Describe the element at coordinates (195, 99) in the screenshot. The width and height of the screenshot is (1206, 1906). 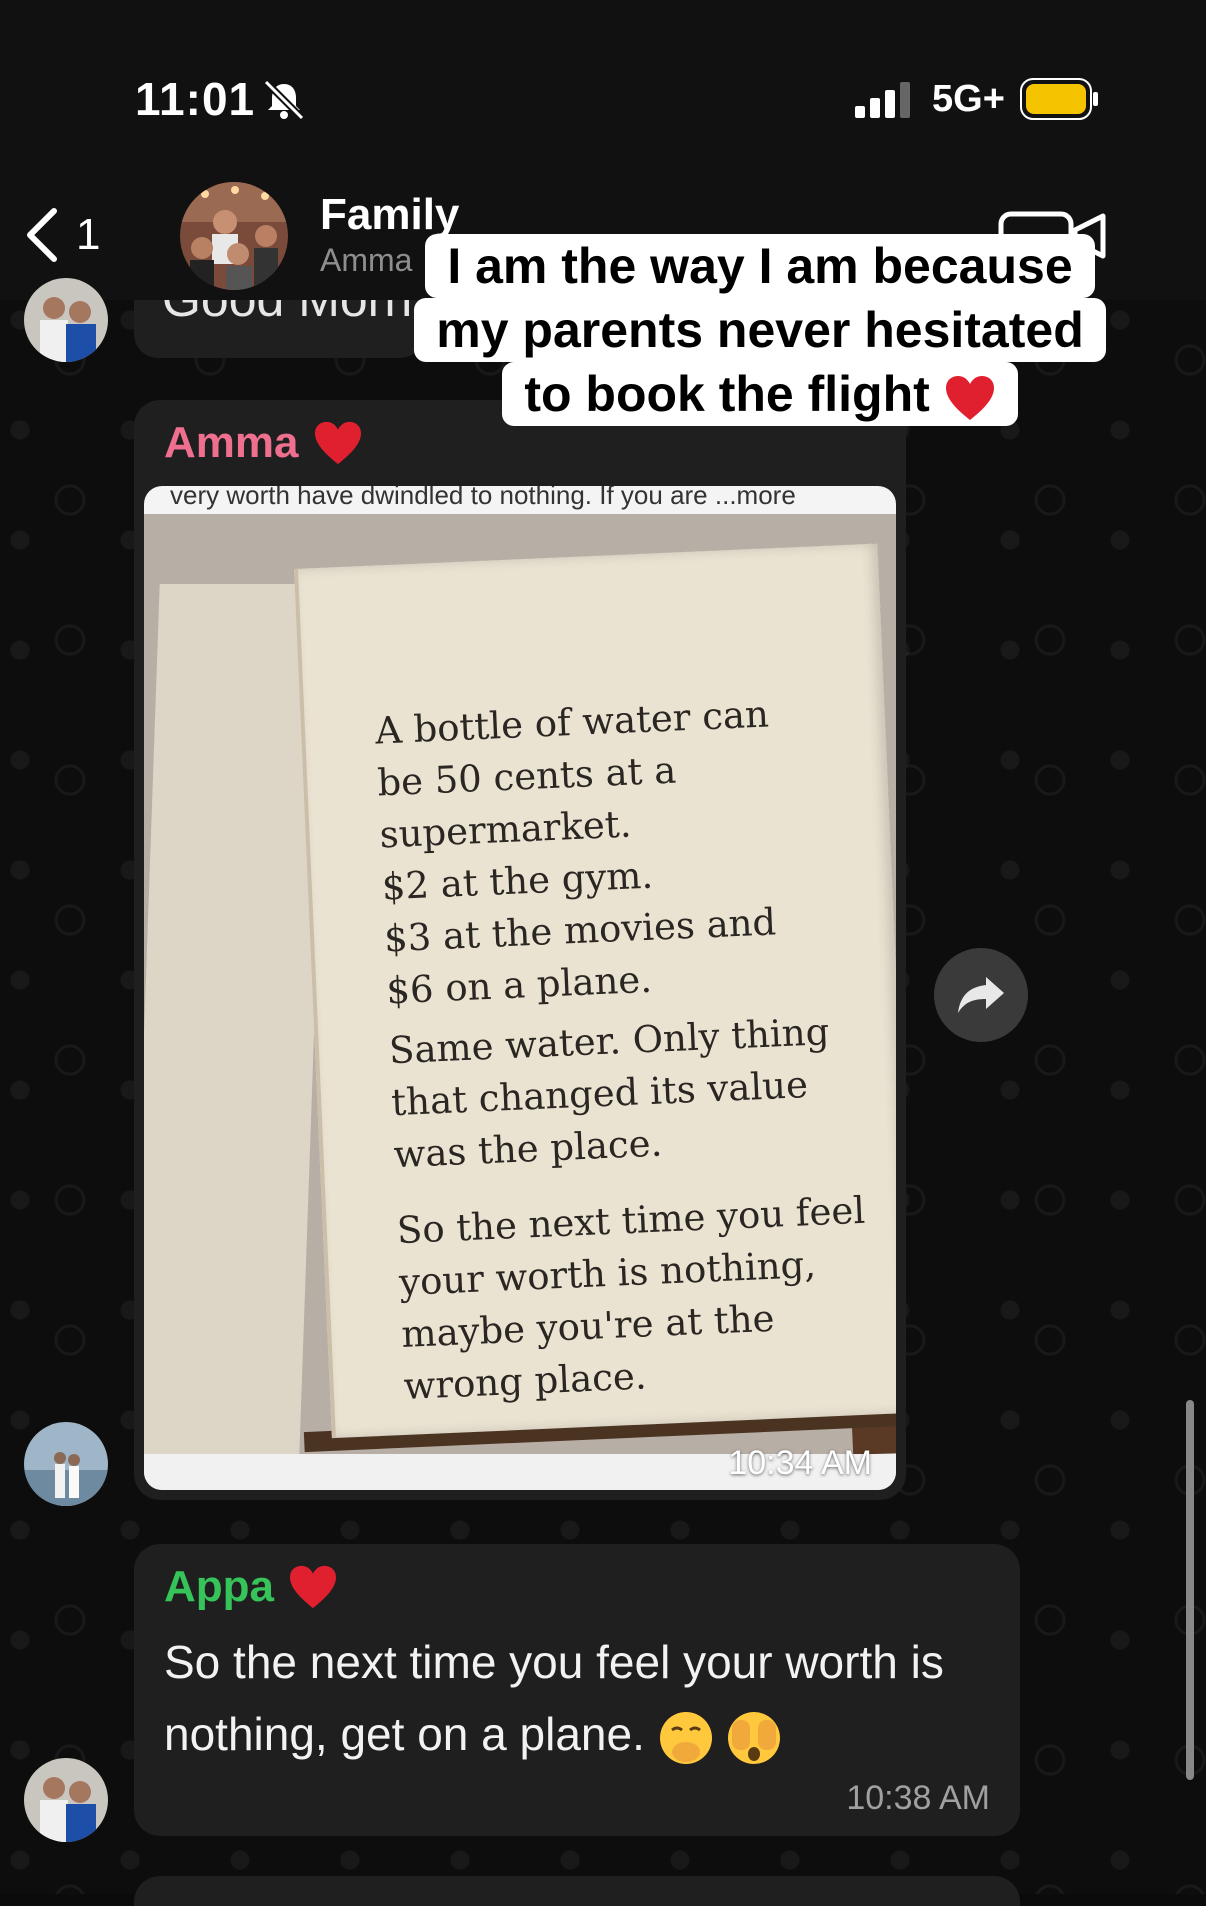
I see `status-time: 11:01` at that location.